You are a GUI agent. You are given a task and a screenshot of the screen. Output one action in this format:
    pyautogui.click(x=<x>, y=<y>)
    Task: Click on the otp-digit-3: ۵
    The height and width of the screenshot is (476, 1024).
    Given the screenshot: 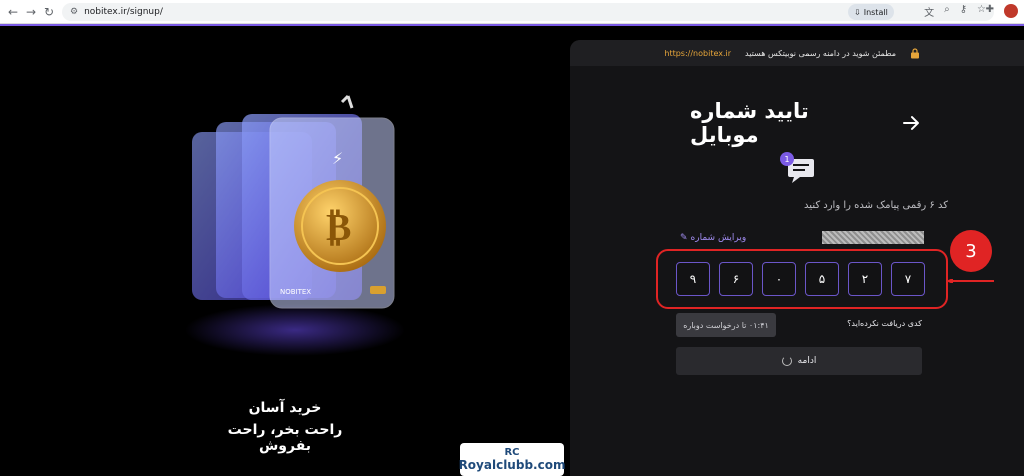 What is the action you would take?
    pyautogui.click(x=822, y=279)
    